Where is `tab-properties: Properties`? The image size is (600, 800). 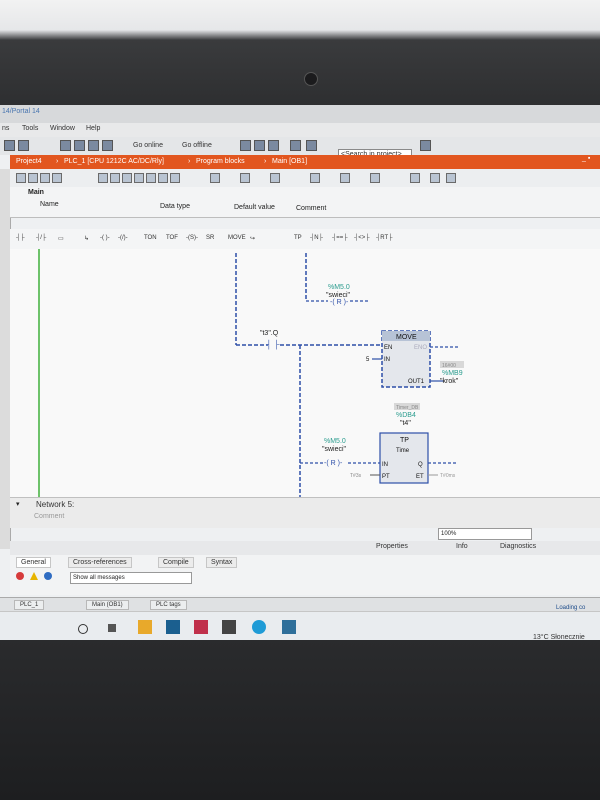
tab-properties: Properties is located at coordinates (392, 546).